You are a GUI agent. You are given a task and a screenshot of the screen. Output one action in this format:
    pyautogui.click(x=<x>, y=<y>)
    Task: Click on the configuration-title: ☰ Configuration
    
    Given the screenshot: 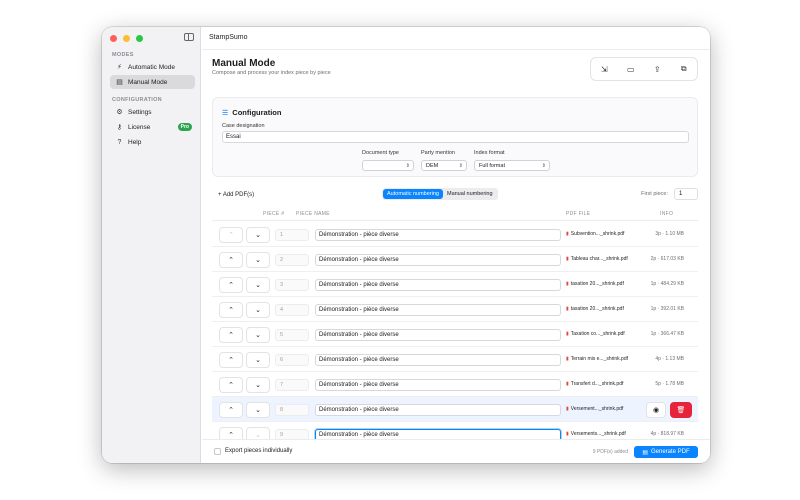 What is the action you would take?
    pyautogui.click(x=251, y=112)
    